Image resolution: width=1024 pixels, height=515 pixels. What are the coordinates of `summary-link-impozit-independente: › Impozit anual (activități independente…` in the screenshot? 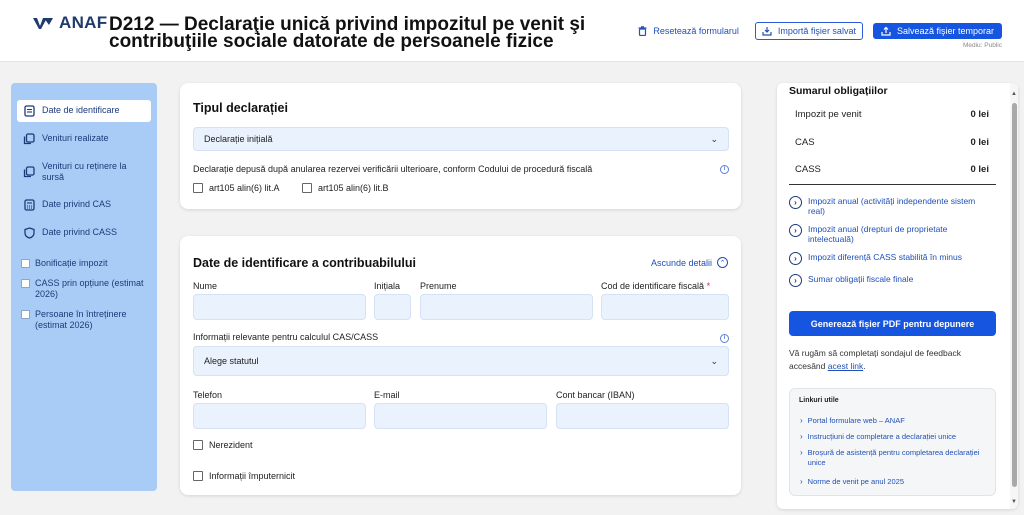 It's located at (891, 206).